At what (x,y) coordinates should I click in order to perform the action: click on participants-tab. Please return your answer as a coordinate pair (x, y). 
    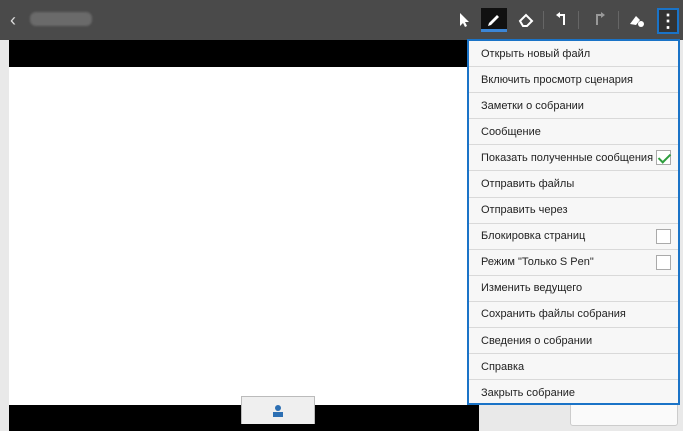
    Looking at the image, I should click on (278, 410).